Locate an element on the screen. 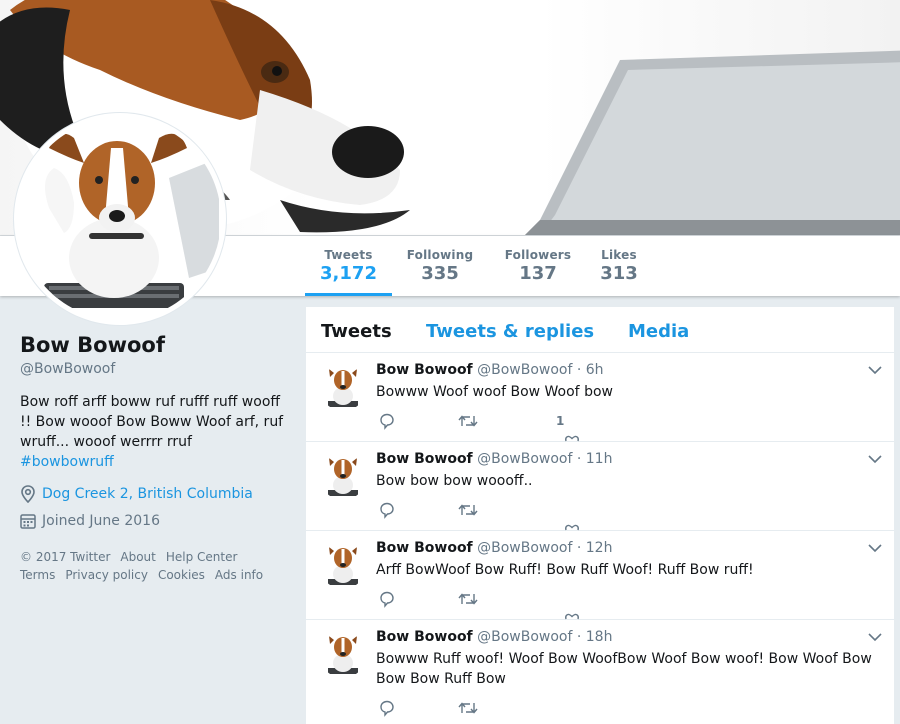 The image size is (900, 724). stat-followers-value: 137 is located at coordinates (538, 273).